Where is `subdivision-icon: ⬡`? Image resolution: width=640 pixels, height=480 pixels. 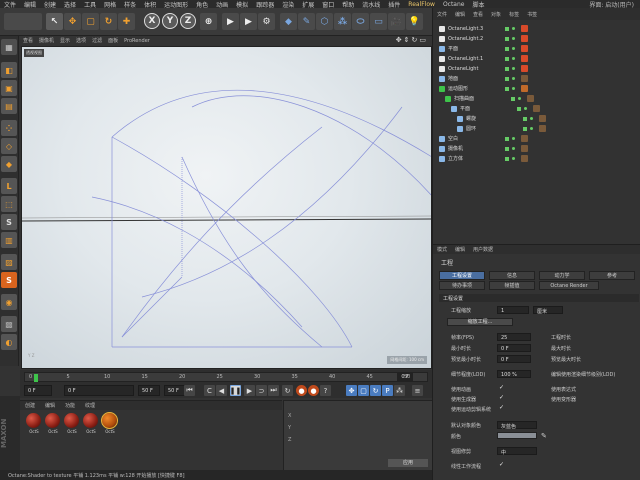
subdivision-icon: ⬡ is located at coordinates (324, 21).